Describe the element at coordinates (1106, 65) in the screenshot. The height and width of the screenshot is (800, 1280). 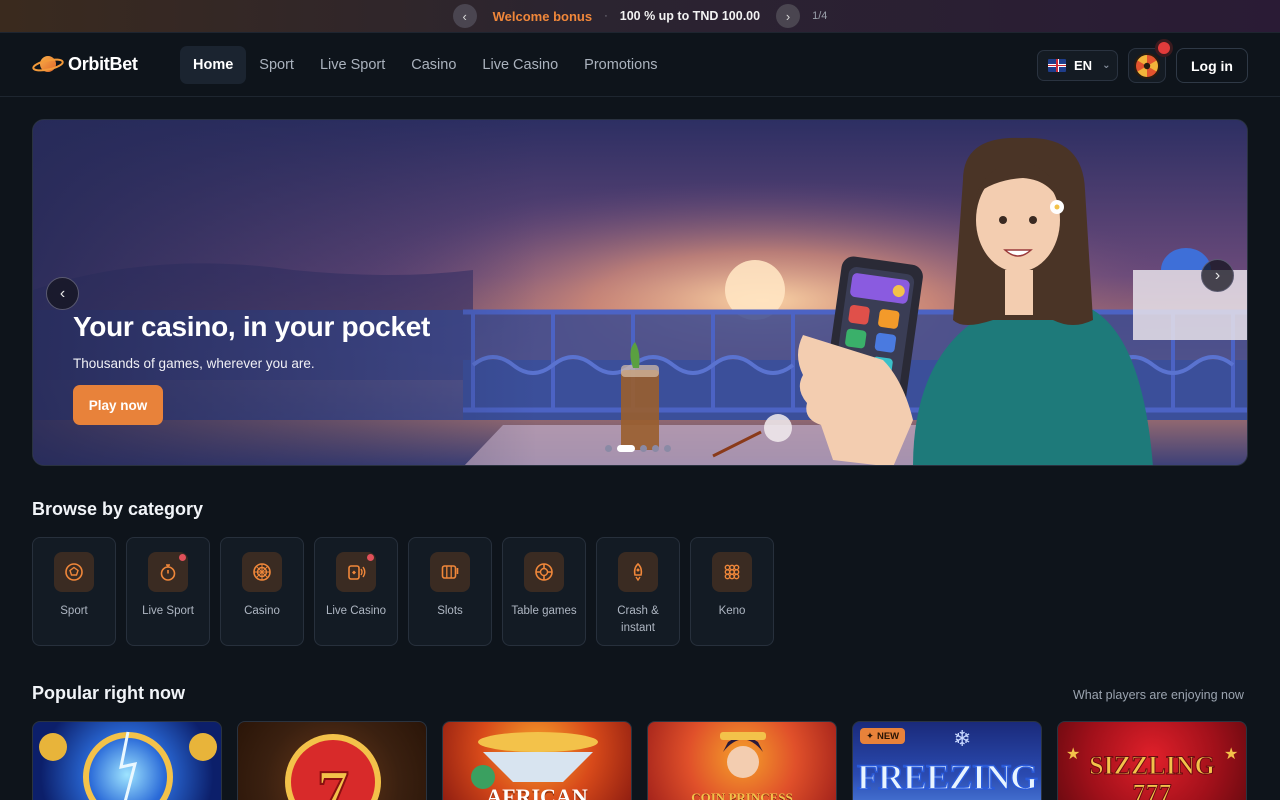
I see `chevron-down-icon: ⌄` at that location.